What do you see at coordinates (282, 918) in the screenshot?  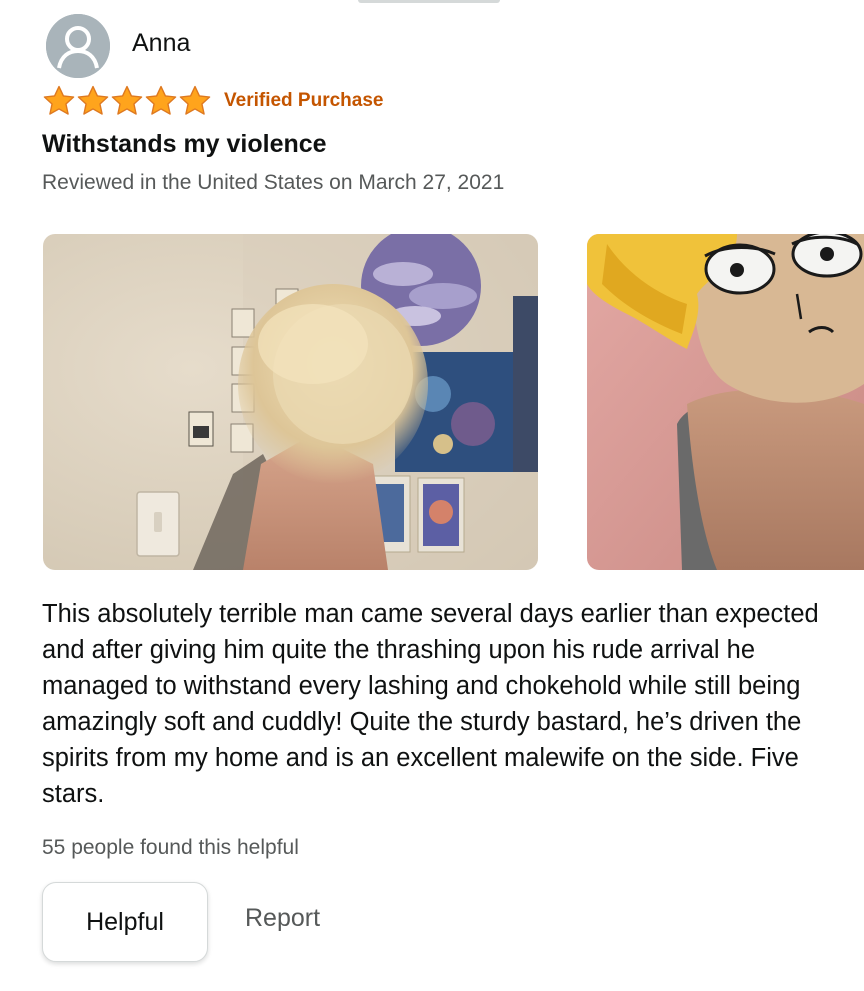 I see `report-link: Report` at bounding box center [282, 918].